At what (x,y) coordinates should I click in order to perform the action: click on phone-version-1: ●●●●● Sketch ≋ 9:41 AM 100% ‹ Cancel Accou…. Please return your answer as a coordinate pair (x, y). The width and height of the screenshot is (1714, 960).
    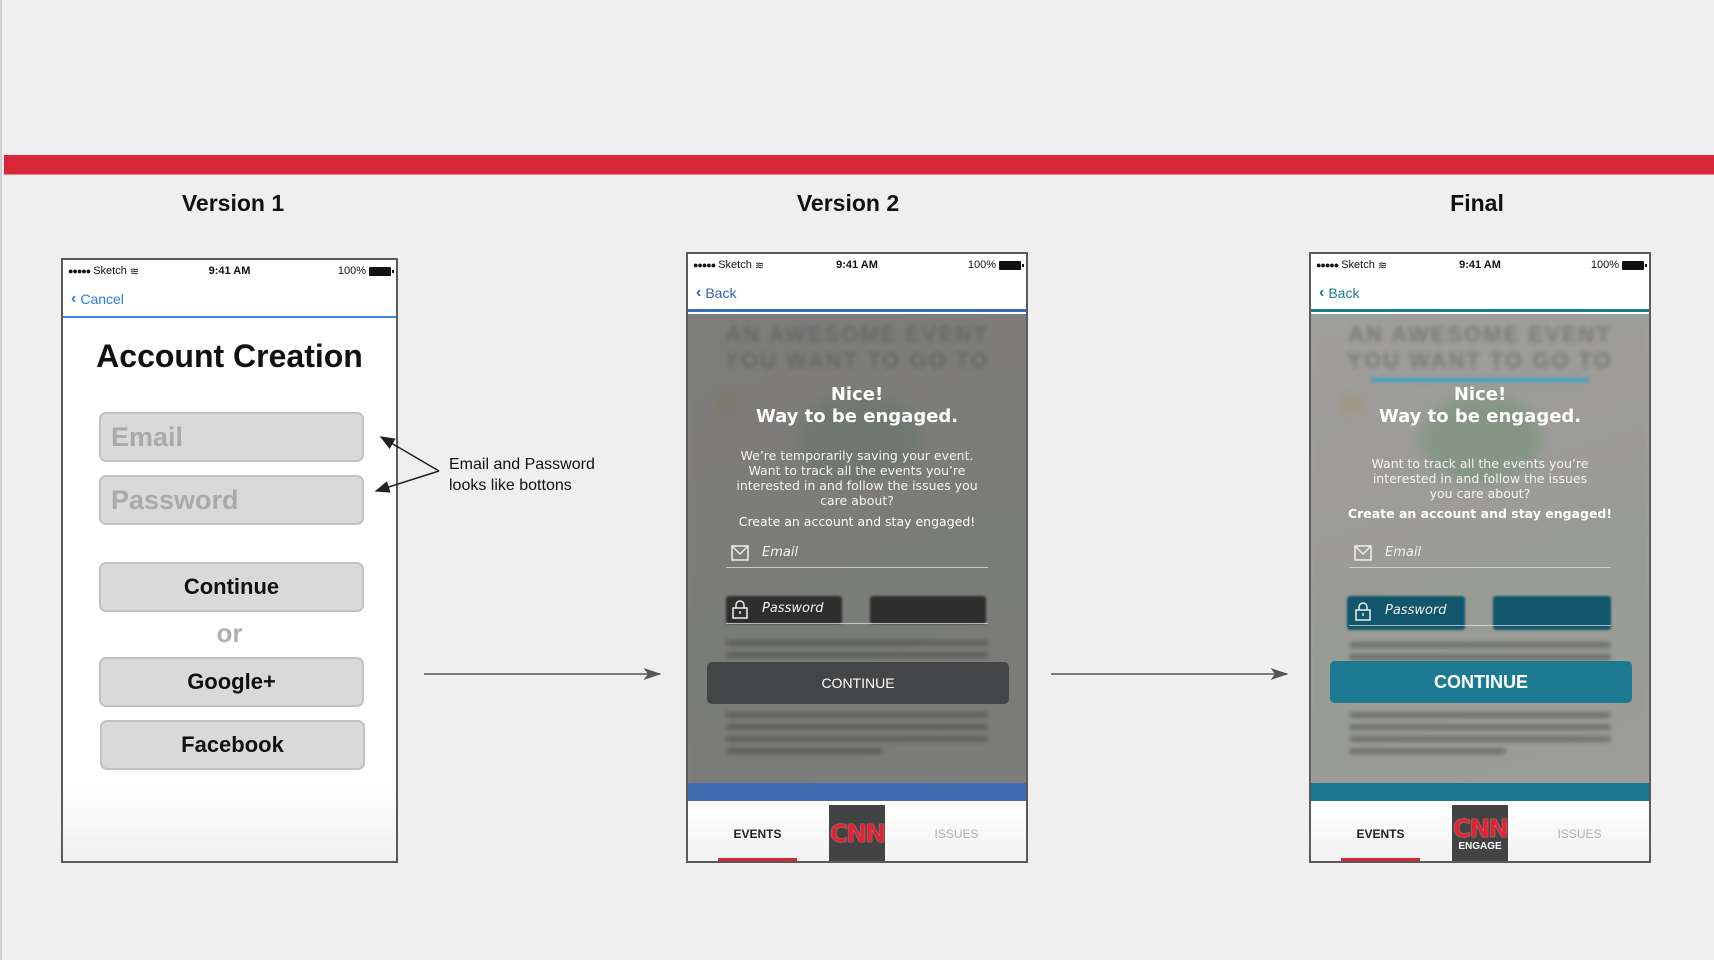
    Looking at the image, I should click on (229, 560).